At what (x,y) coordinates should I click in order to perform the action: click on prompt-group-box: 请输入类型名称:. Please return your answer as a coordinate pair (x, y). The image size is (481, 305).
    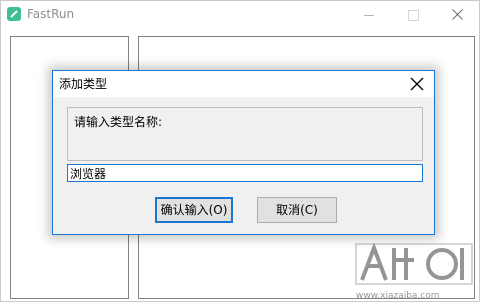
    Looking at the image, I should click on (245, 134).